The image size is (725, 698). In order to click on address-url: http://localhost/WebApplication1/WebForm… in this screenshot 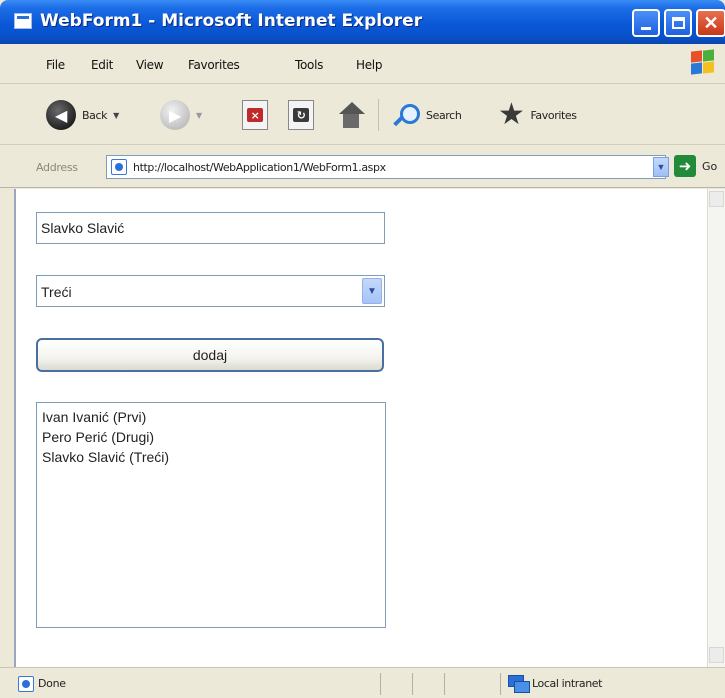, I will do `click(259, 167)`.